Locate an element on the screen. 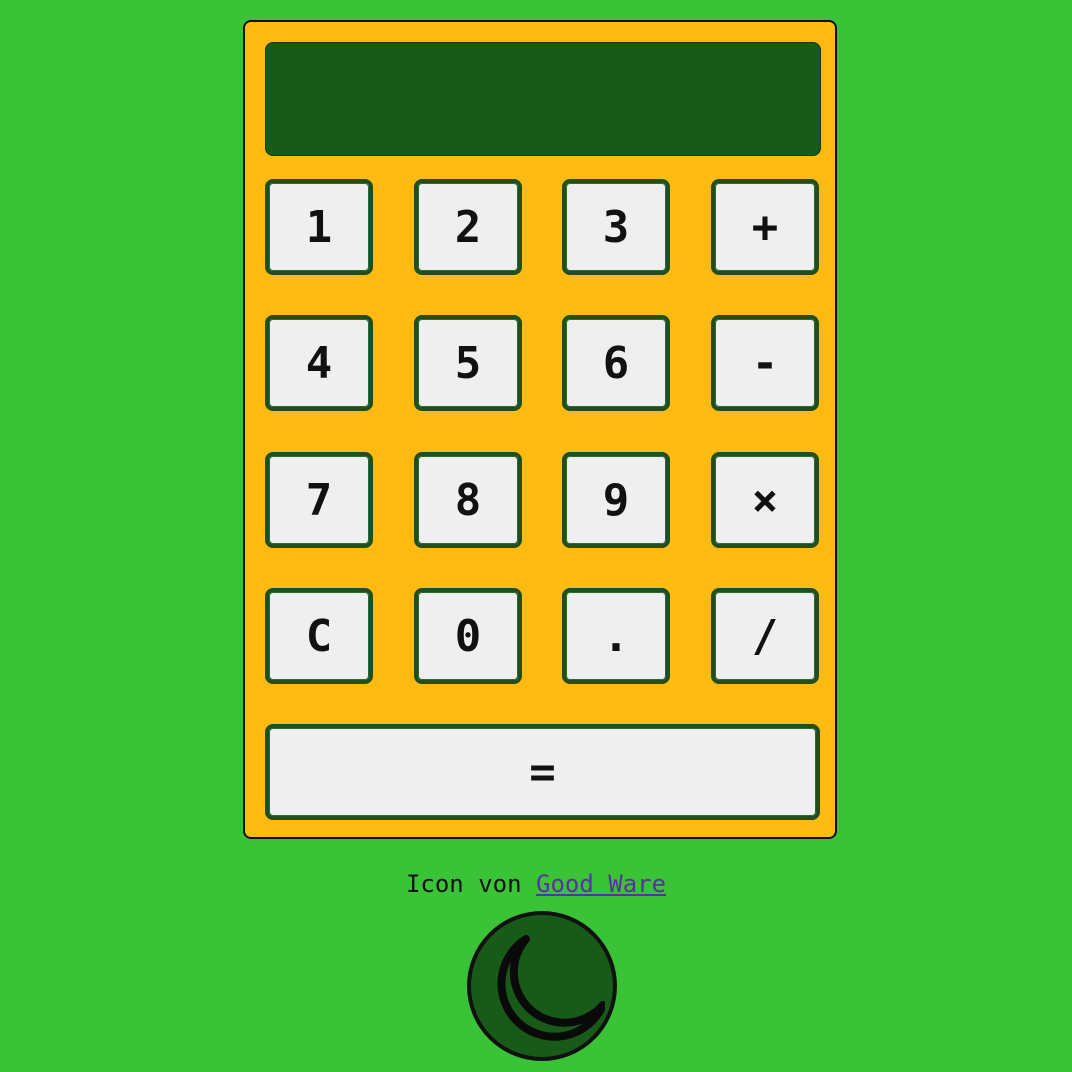 Image resolution: width=1072 pixels, height=1072 pixels. clear-button: C is located at coordinates (319, 636).